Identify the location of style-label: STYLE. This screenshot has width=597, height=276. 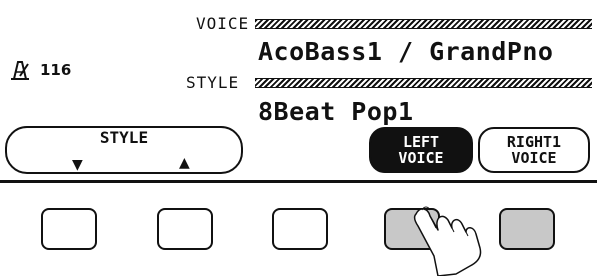
(213, 82).